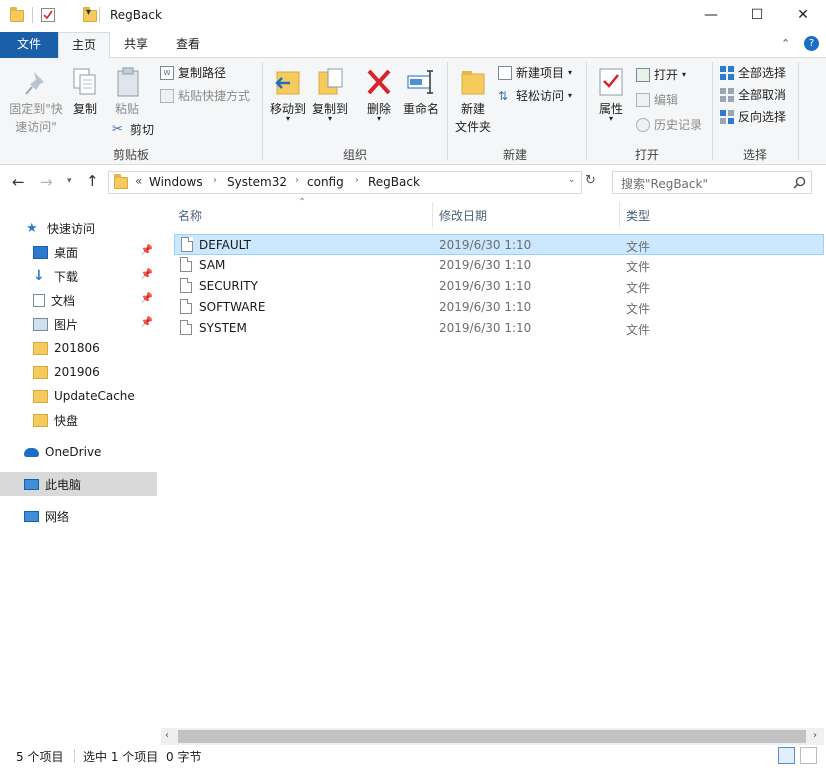 The height and width of the screenshot is (768, 826). Describe the element at coordinates (757, 15) in the screenshot. I see `maximize-button: ☐` at that location.